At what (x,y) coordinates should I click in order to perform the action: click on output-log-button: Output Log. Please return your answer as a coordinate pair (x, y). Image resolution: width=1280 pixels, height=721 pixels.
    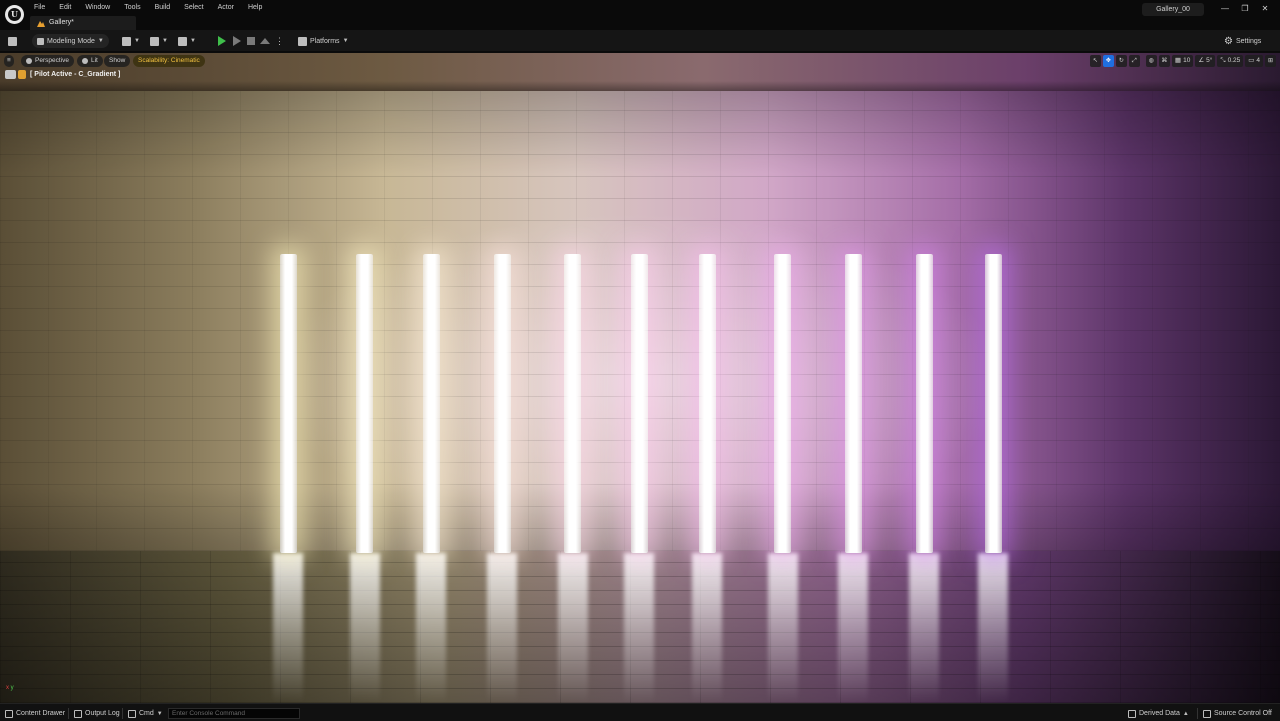
    Looking at the image, I should click on (97, 713).